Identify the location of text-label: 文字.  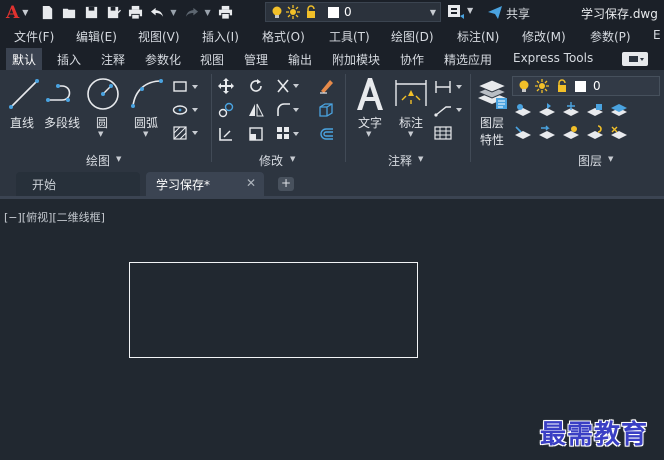
(370, 122).